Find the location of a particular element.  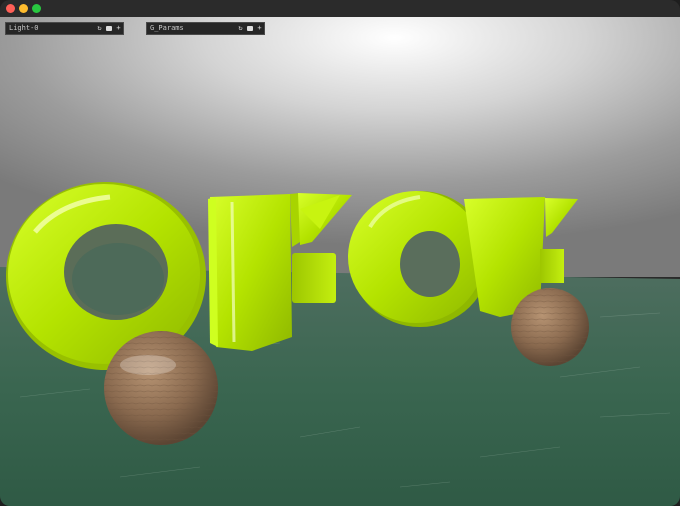

close-button is located at coordinates (10, 8).